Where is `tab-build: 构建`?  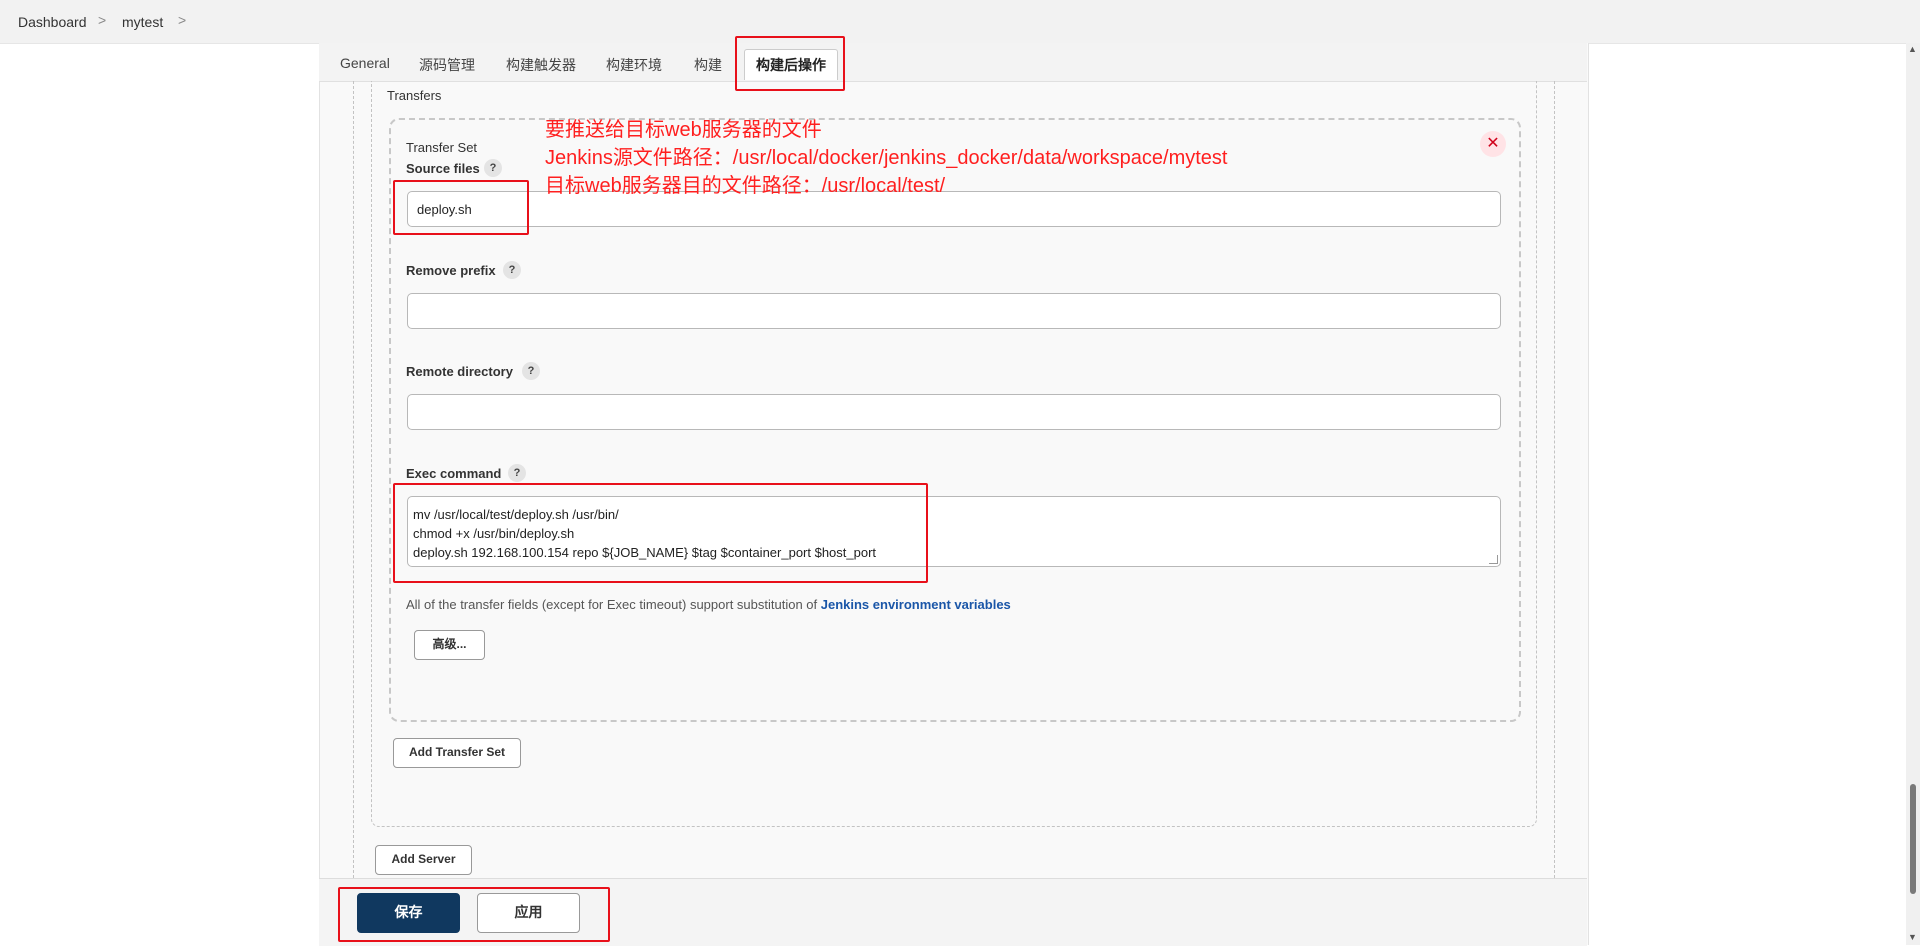
tab-build: 构建 is located at coordinates (708, 65).